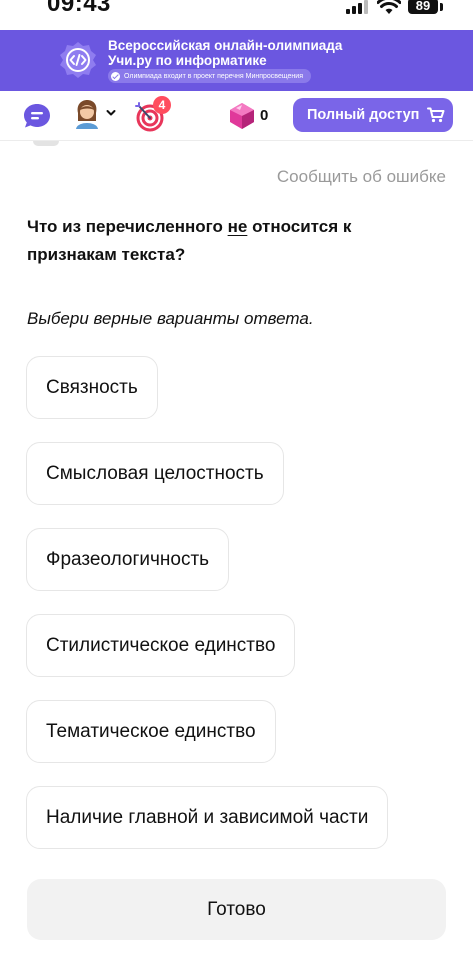 This screenshot has height=972, width=473. What do you see at coordinates (78, 60) in the screenshot?
I see `code-brackets-icon` at bounding box center [78, 60].